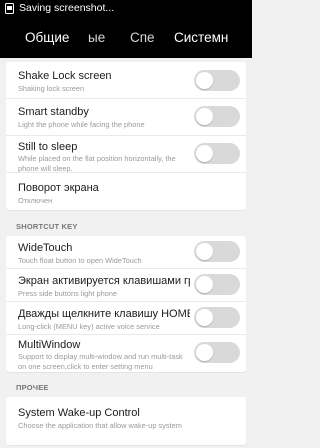  What do you see at coordinates (58, 188) in the screenshot?
I see `setting-title: Поворот экрана` at bounding box center [58, 188].